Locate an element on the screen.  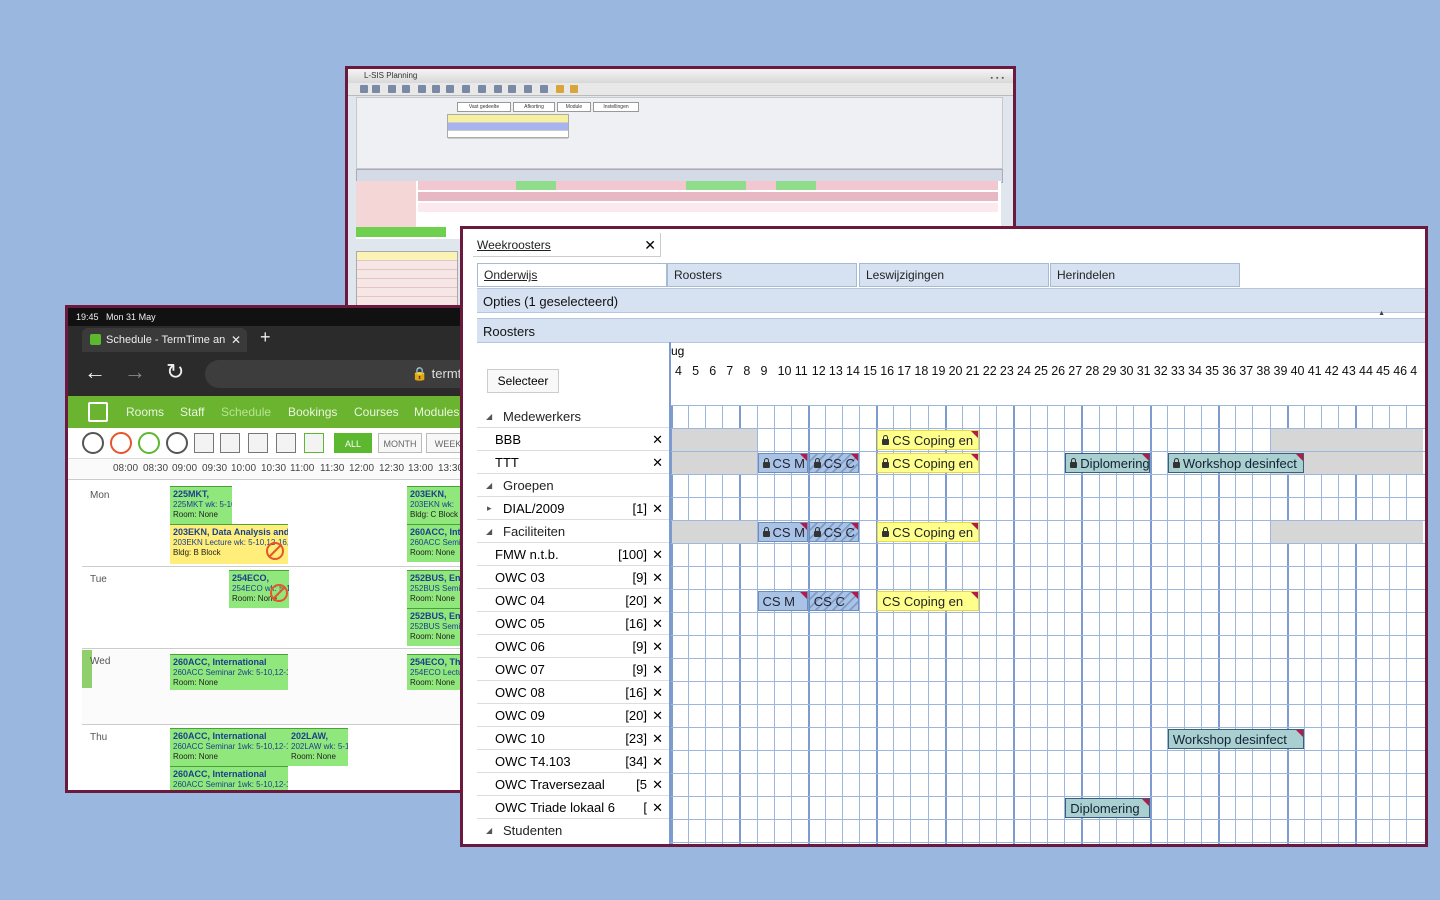
event-card: 202LAW,202LAW wk: 5-10,Room: None is located at coordinates (318, 747).